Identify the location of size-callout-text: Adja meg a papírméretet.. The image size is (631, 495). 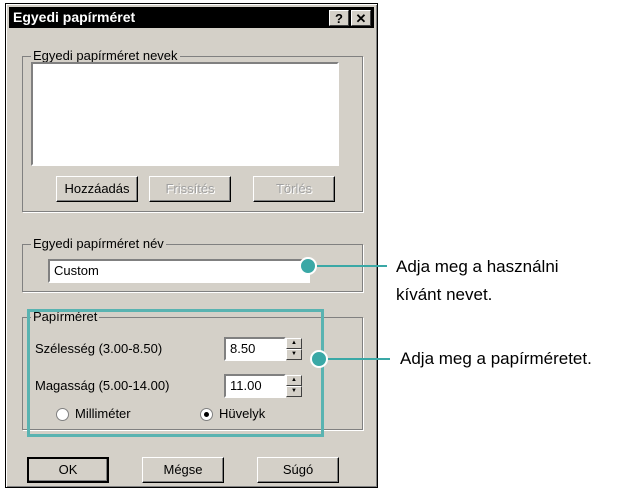
(496, 358).